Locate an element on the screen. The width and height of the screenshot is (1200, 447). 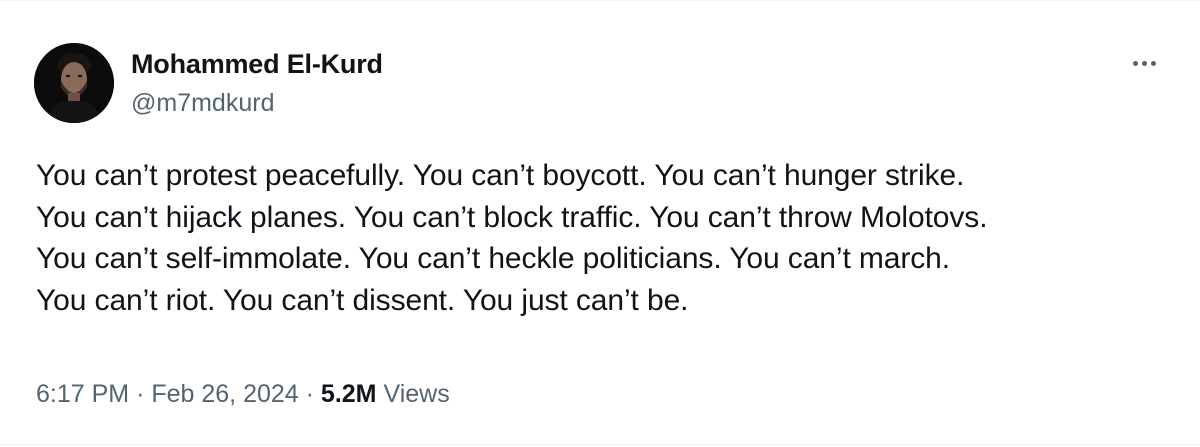
author-block: Mohammed El-Kurd @m7mdkurd is located at coordinates (257, 83).